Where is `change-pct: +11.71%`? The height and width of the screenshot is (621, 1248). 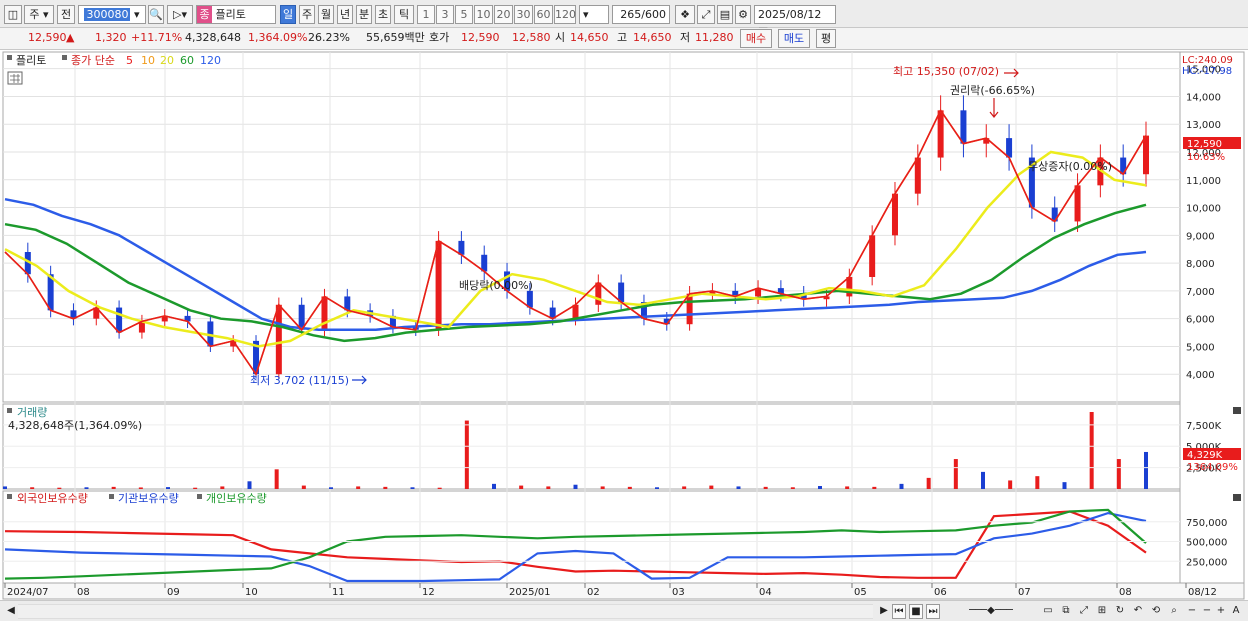 change-pct: +11.71% is located at coordinates (157, 37).